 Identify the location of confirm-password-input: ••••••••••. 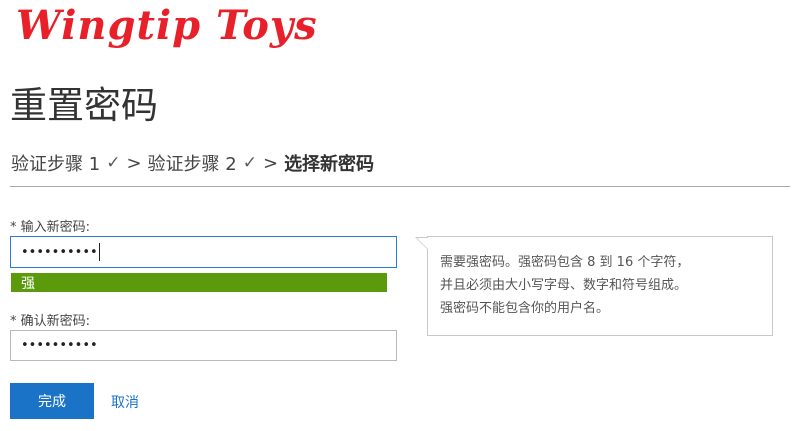
(203, 345).